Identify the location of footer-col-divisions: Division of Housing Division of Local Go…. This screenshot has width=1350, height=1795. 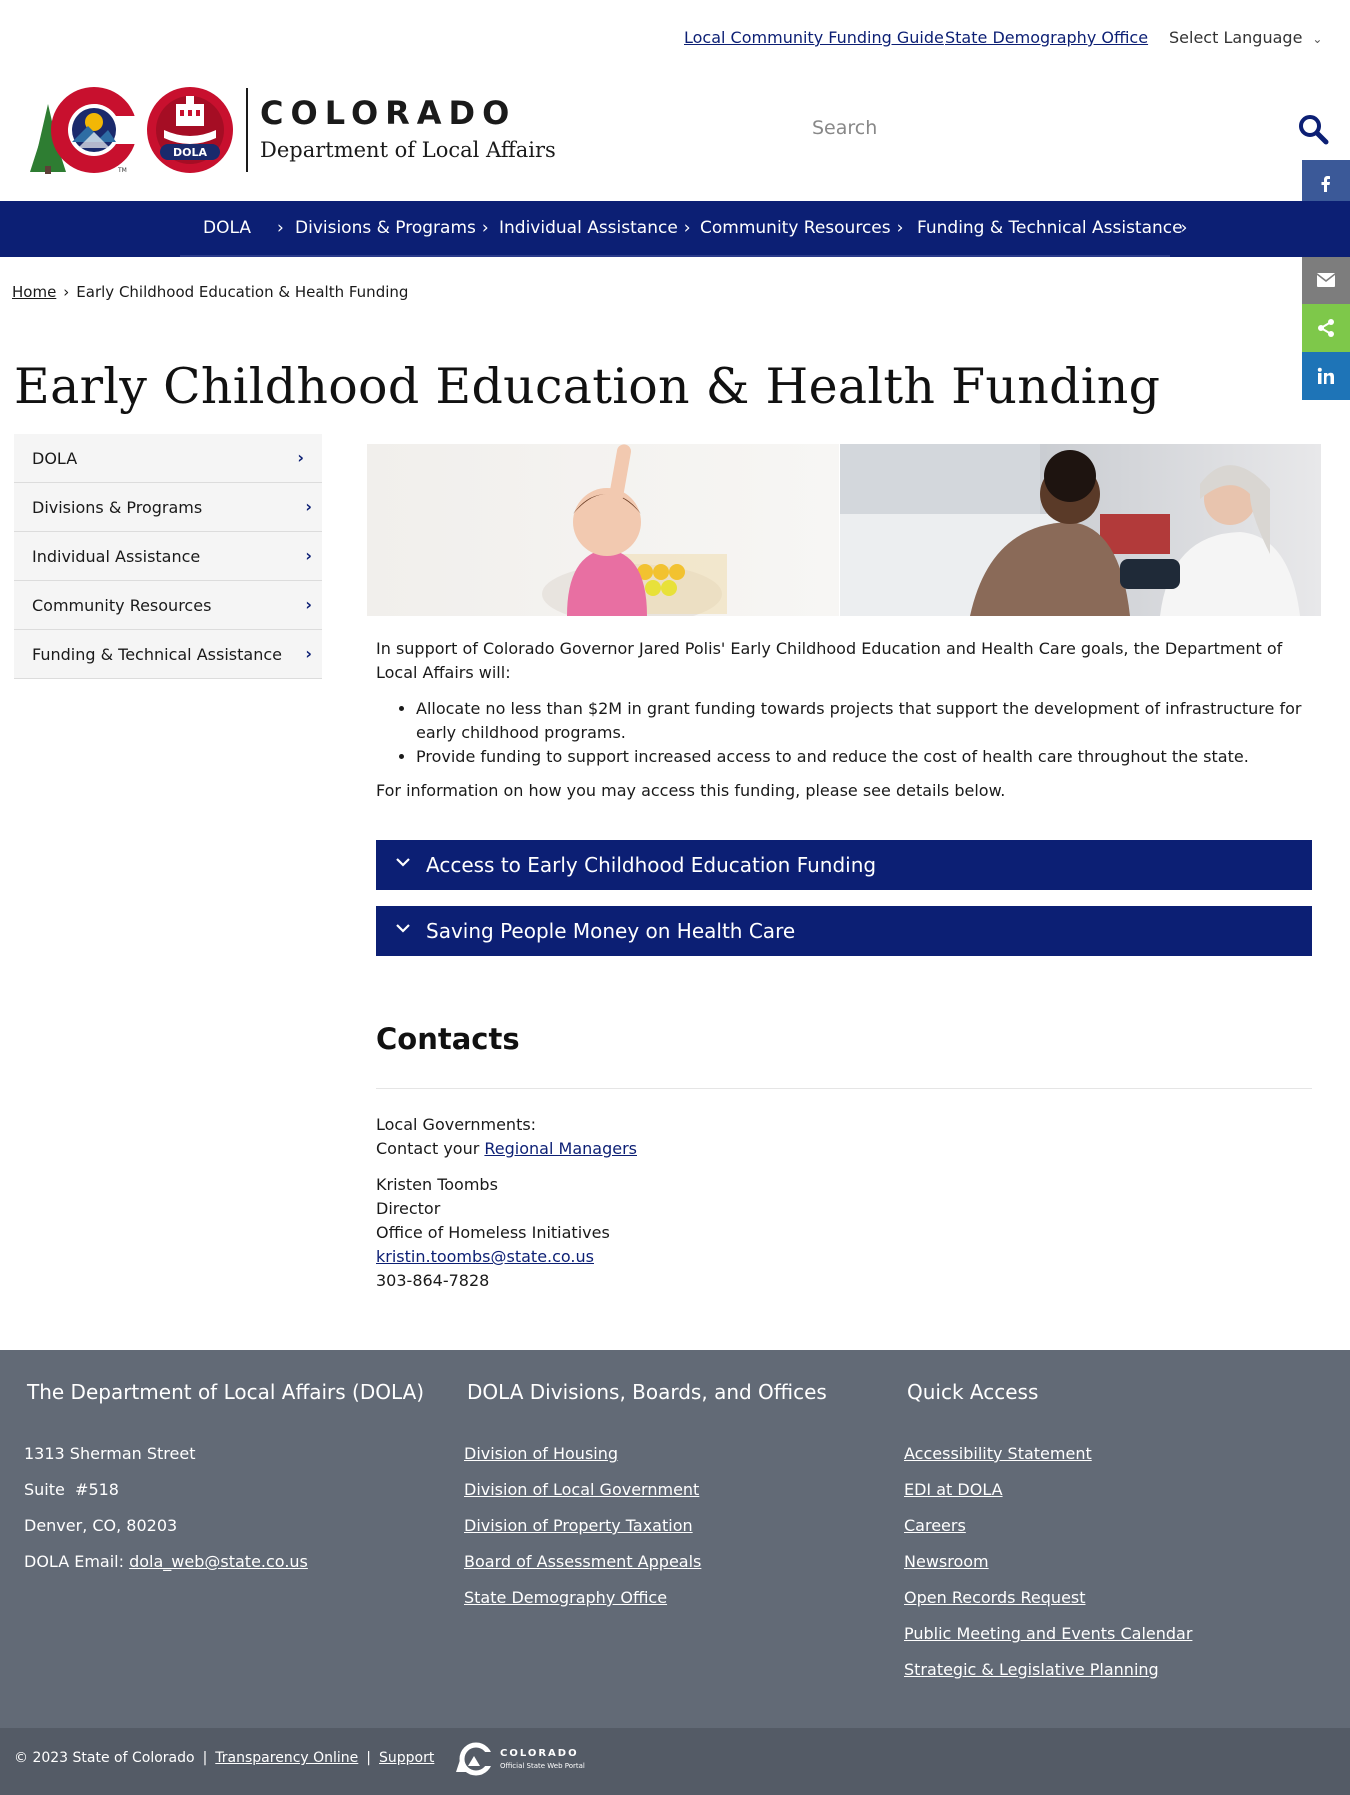
(582, 1526).